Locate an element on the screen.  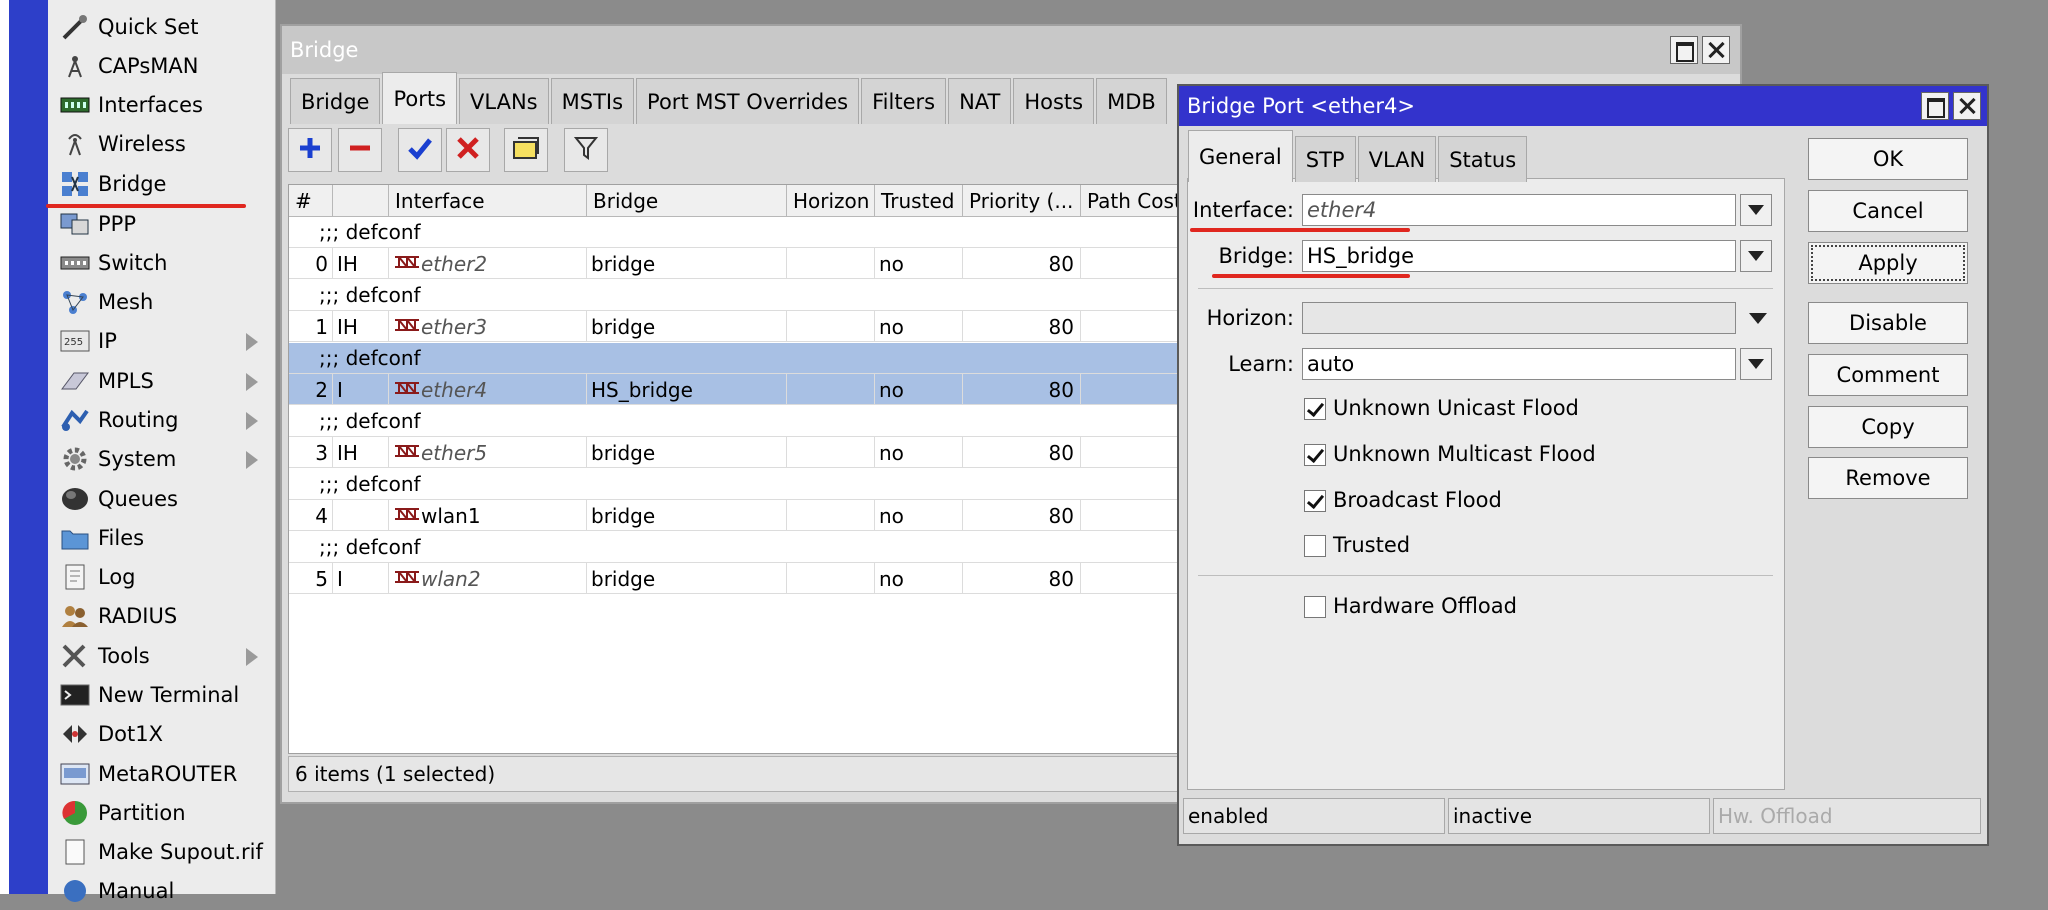
bridge-port-icon is located at coordinates (407, 390).